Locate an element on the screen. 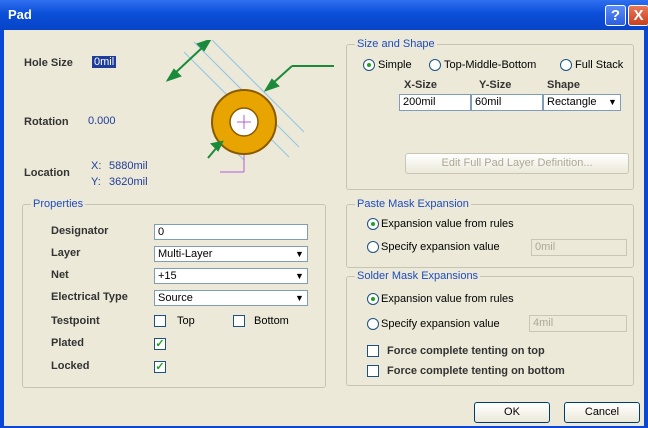 This screenshot has width=648, height=428. shape-header: Shape is located at coordinates (564, 85).